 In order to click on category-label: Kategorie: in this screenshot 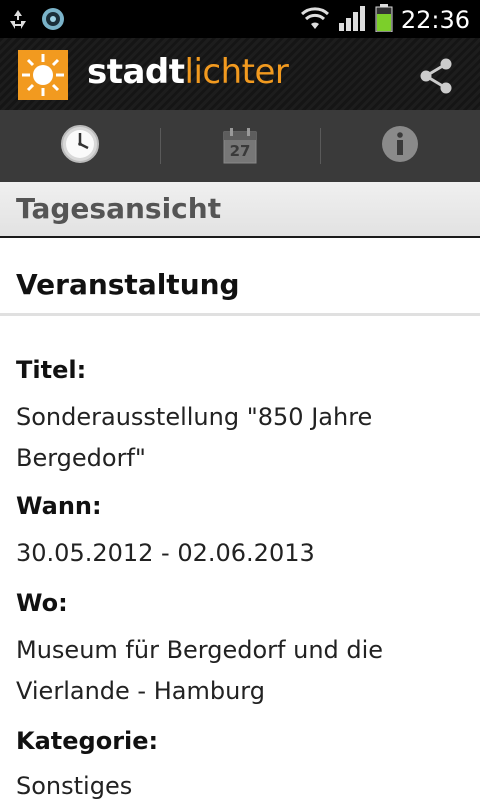, I will do `click(87, 741)`.